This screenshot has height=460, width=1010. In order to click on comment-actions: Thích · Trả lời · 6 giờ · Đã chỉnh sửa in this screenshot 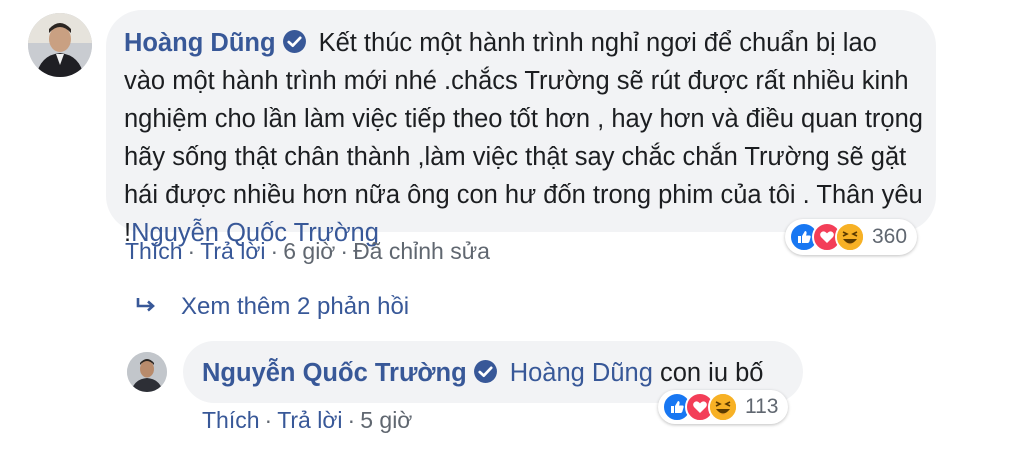, I will do `click(307, 251)`.